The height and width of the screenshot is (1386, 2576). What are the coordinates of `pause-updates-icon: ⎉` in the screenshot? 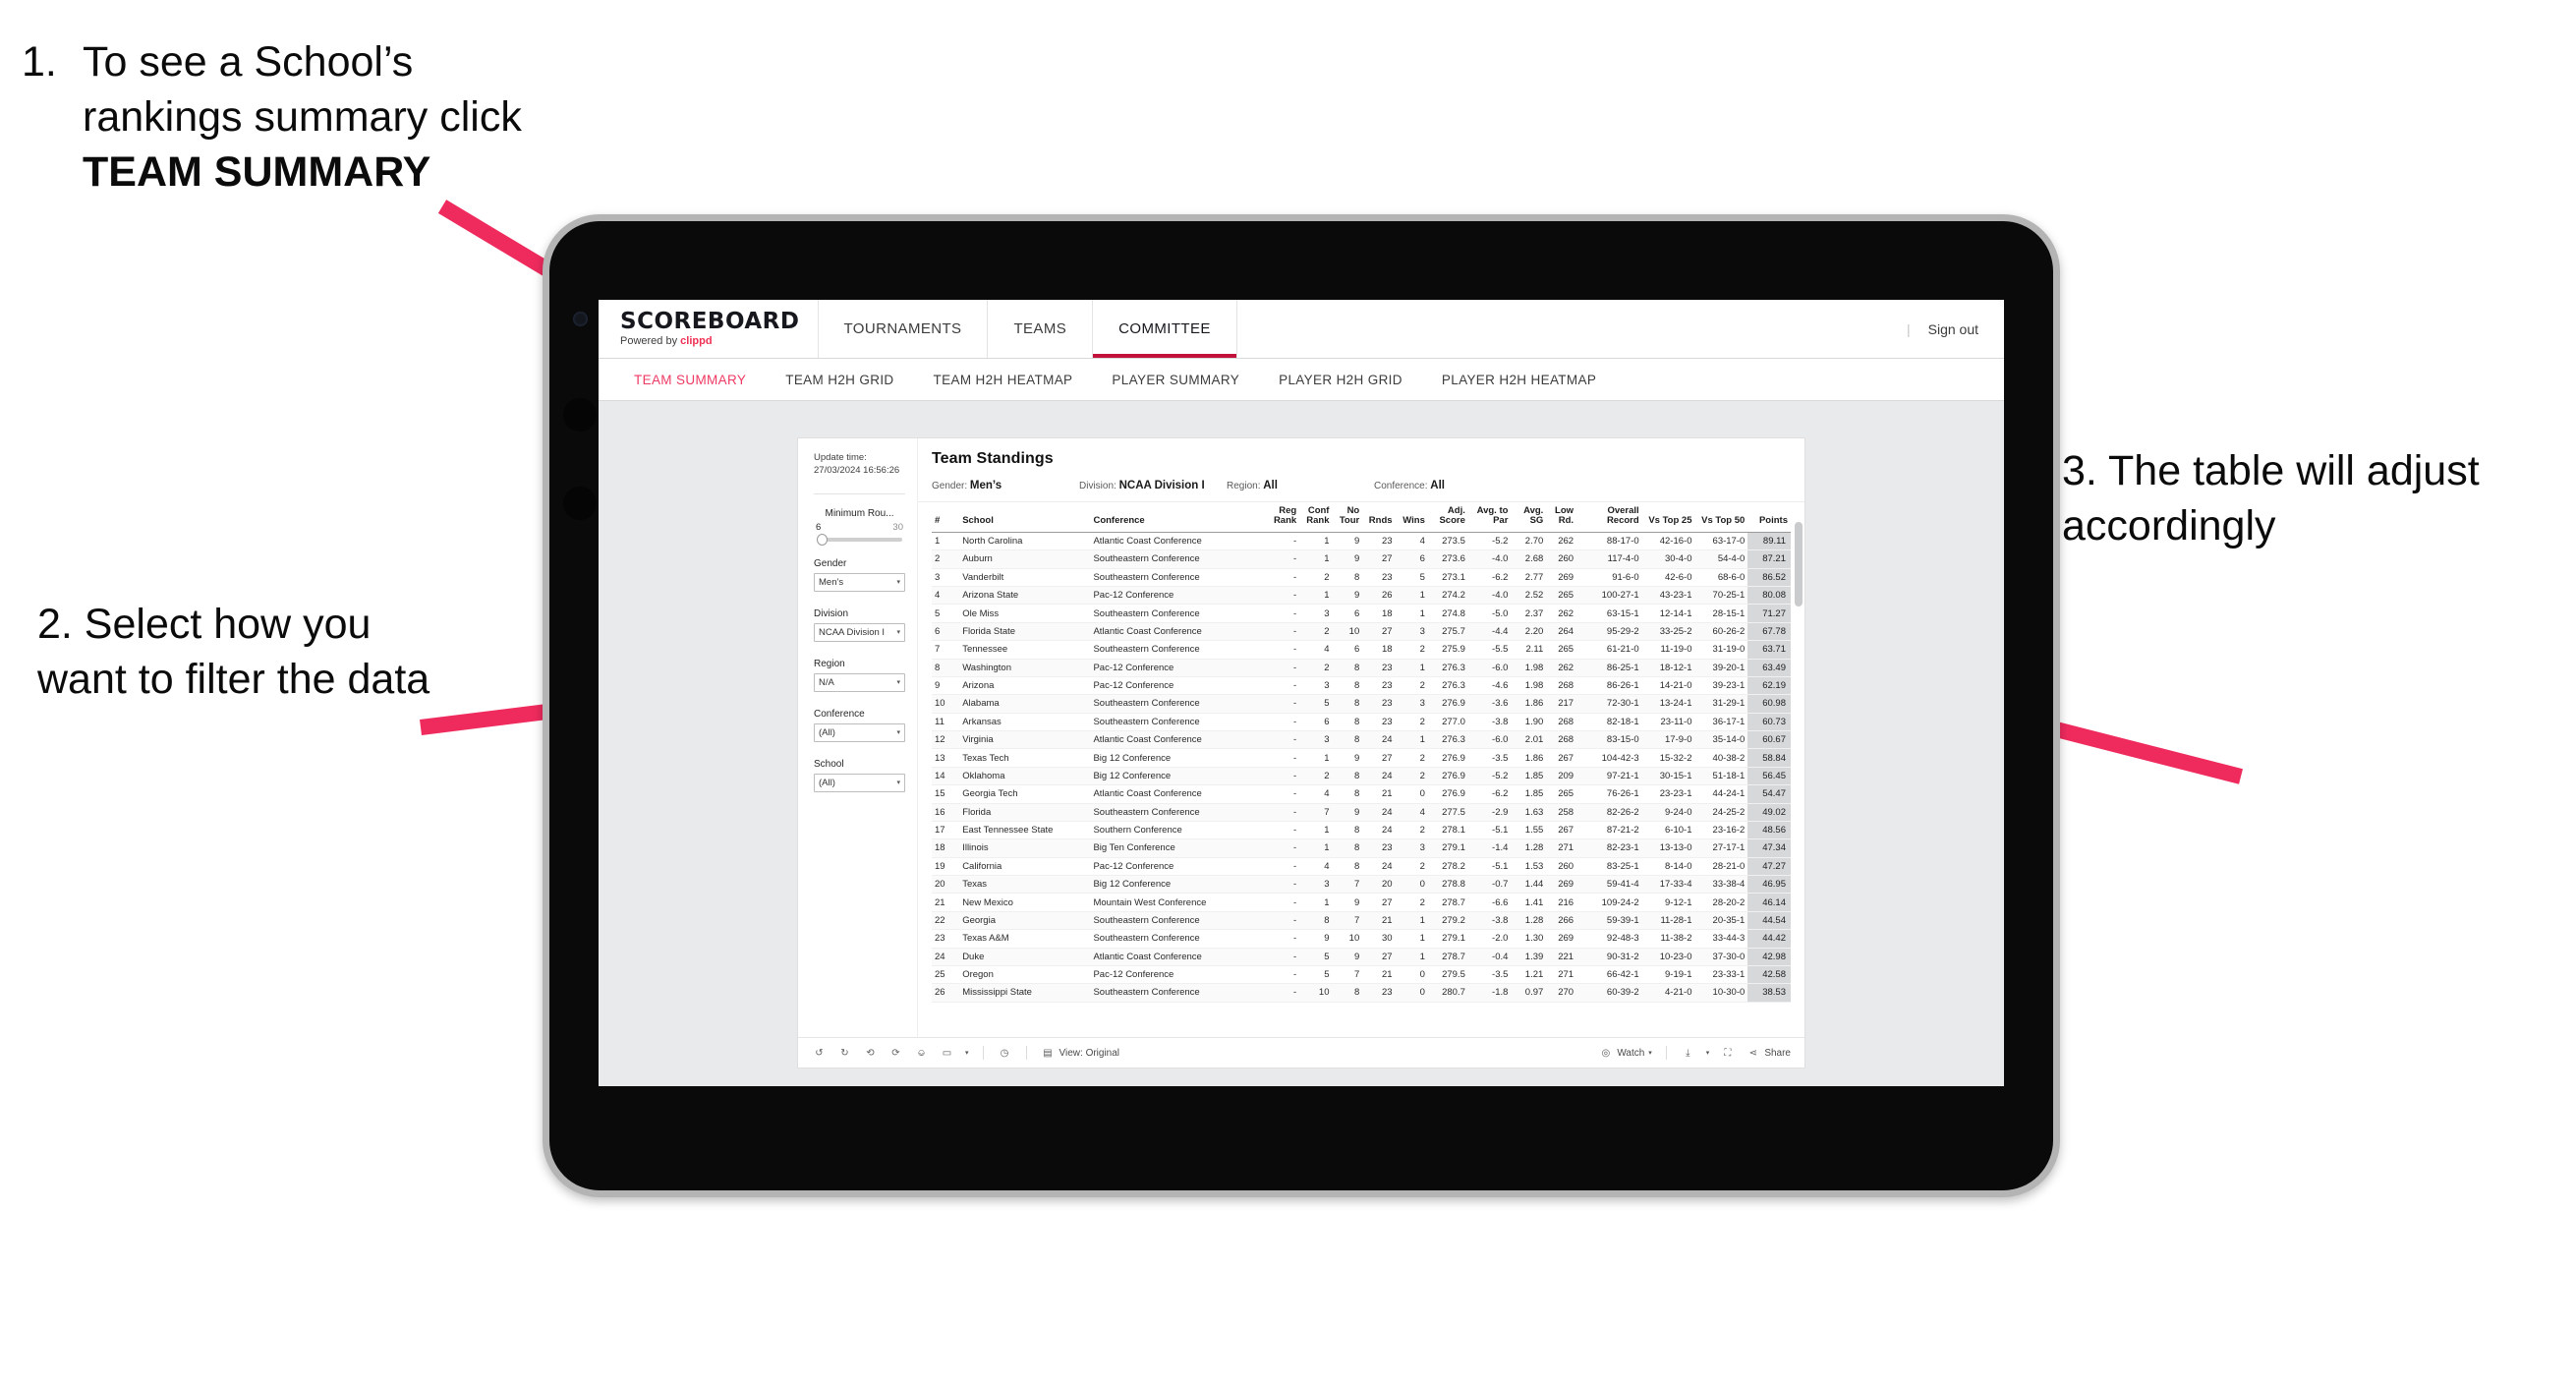 It's located at (921, 1053).